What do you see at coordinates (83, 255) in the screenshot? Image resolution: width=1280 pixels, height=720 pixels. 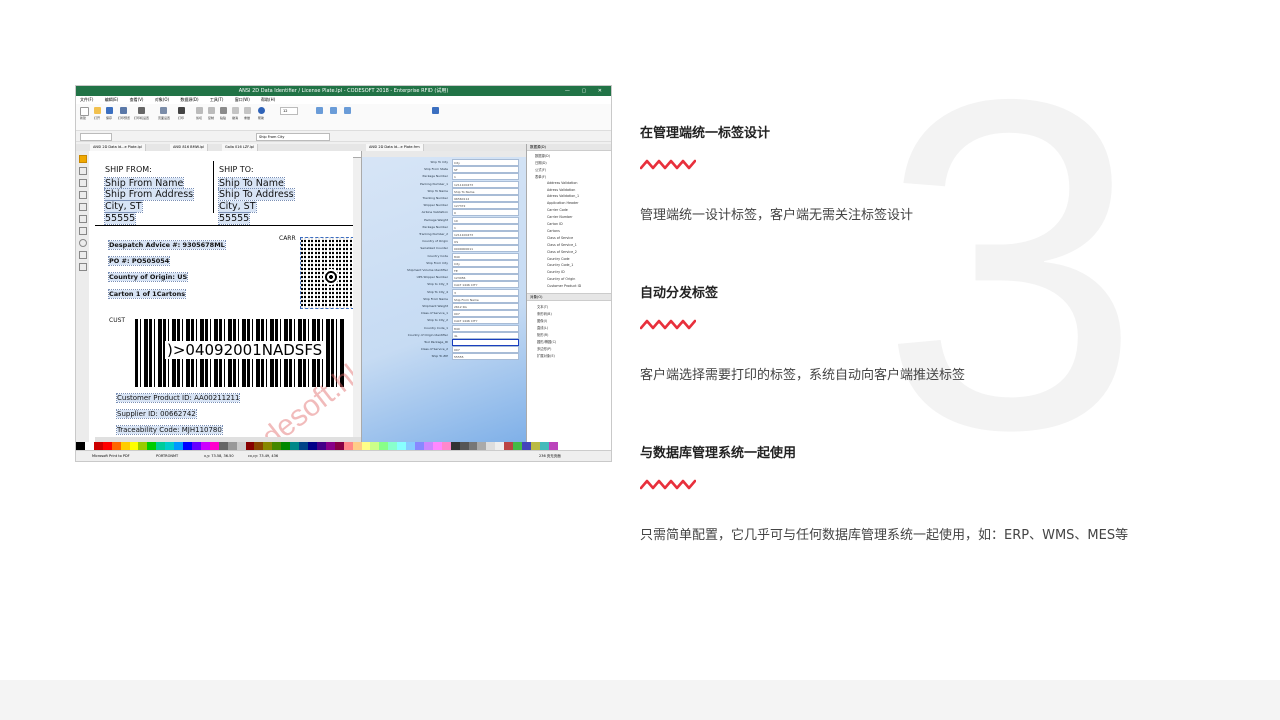 I see `polygon-tool-icon` at bounding box center [83, 255].